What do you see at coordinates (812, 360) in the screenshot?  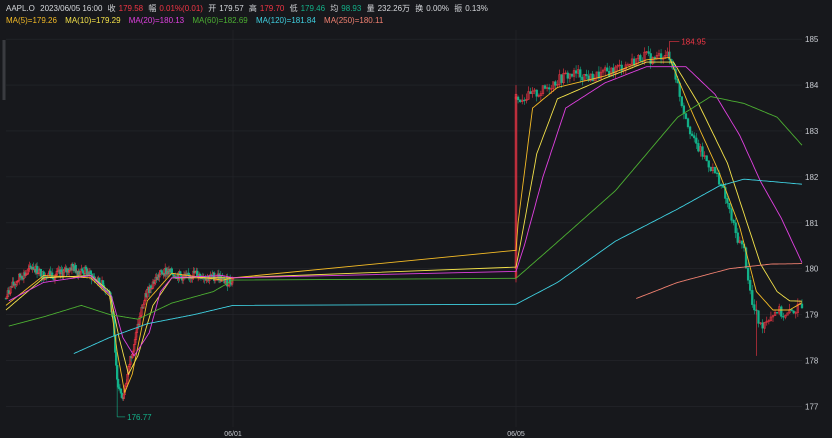 I see `y-tick-label: 178` at bounding box center [812, 360].